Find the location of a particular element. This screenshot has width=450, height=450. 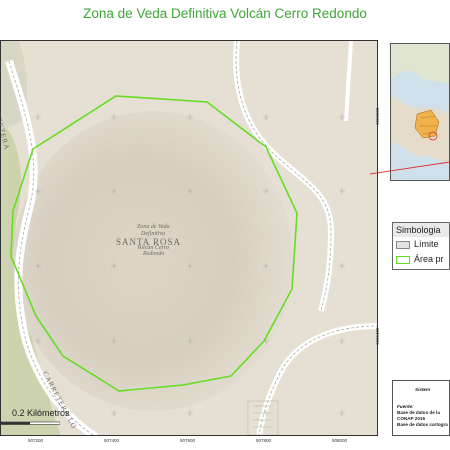

zone-label-line: Zona de Veda is located at coordinates (153, 227).